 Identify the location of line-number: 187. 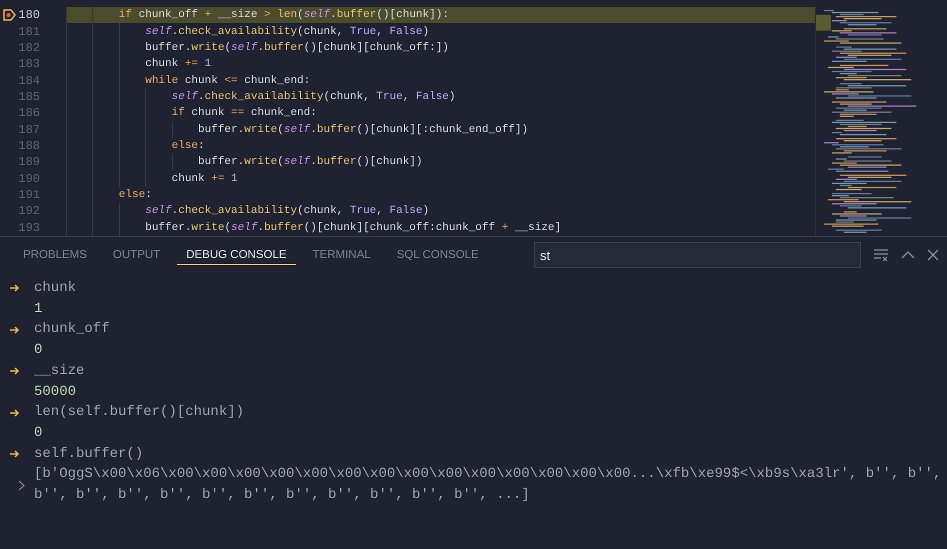
(29, 129).